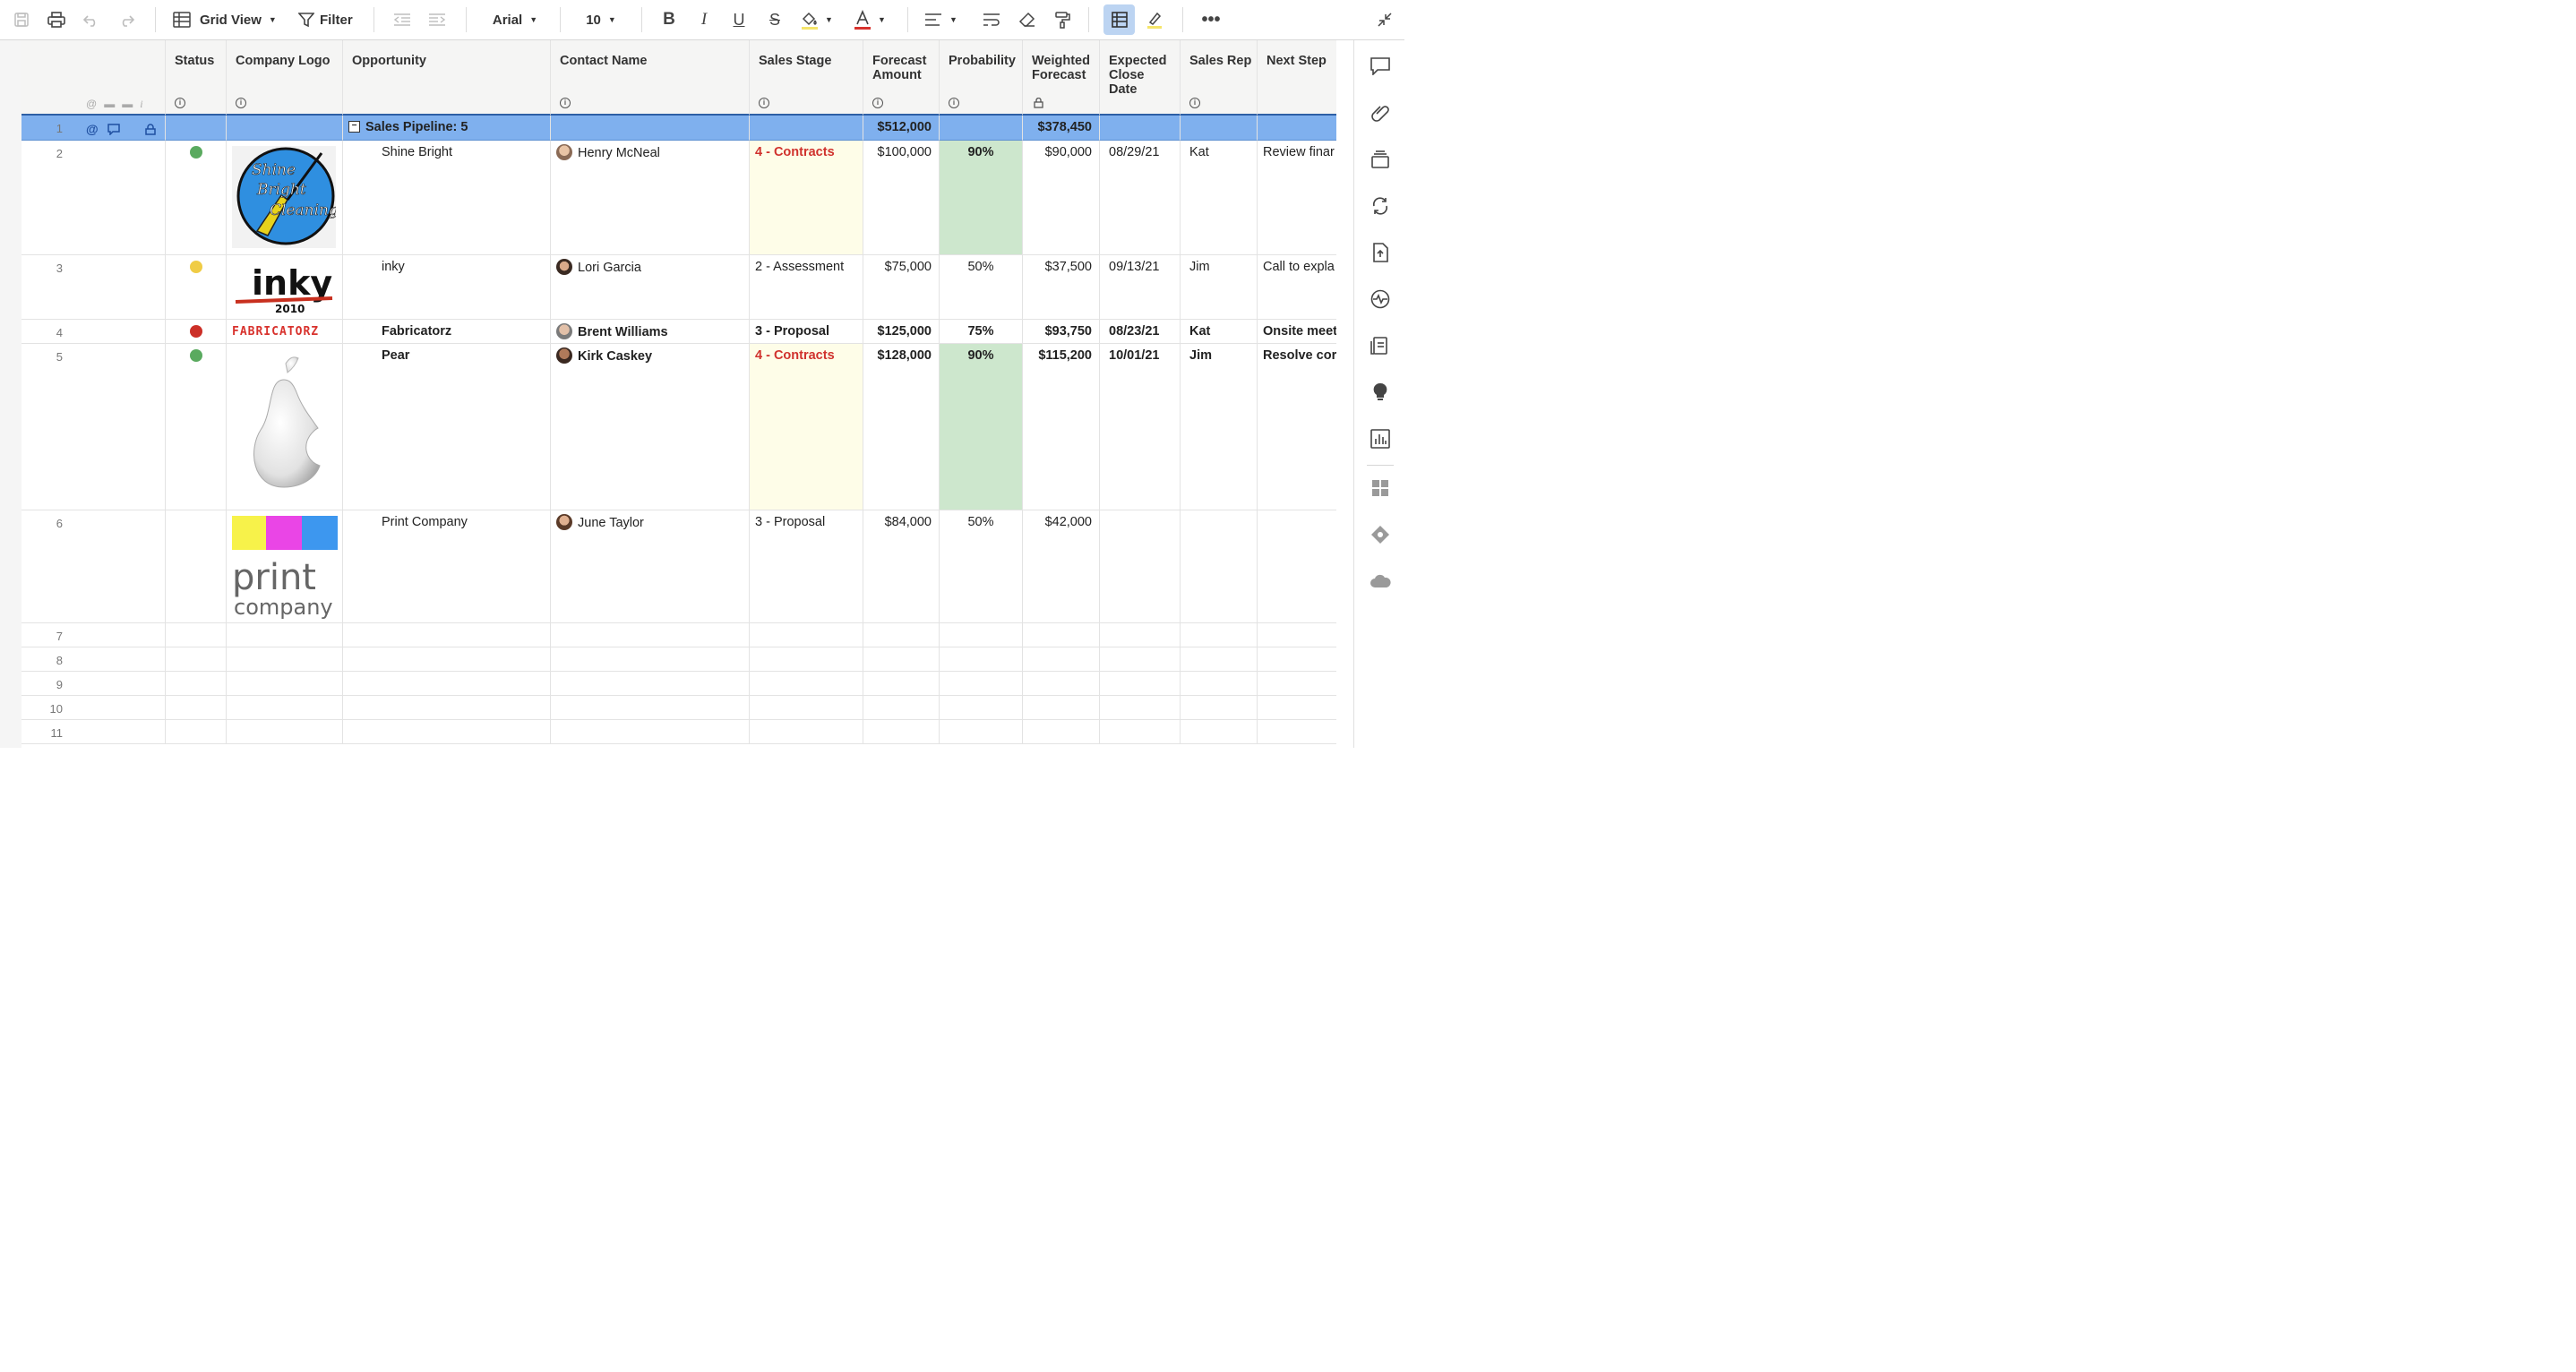 Image resolution: width=2576 pixels, height=1372 pixels. What do you see at coordinates (1027, 19) in the screenshot?
I see `eraser-icon` at bounding box center [1027, 19].